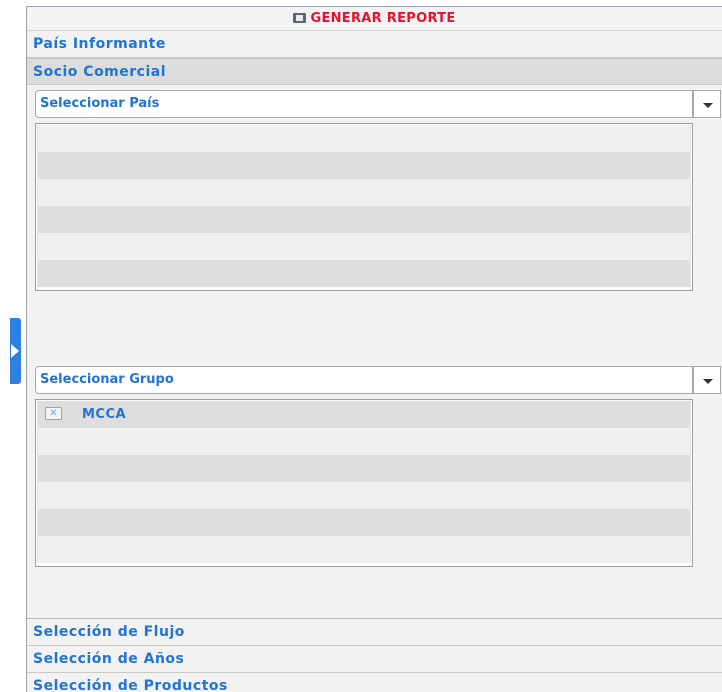 The height and width of the screenshot is (692, 722). I want to click on pais-combobox-value: Seleccionar País, so click(100, 103).